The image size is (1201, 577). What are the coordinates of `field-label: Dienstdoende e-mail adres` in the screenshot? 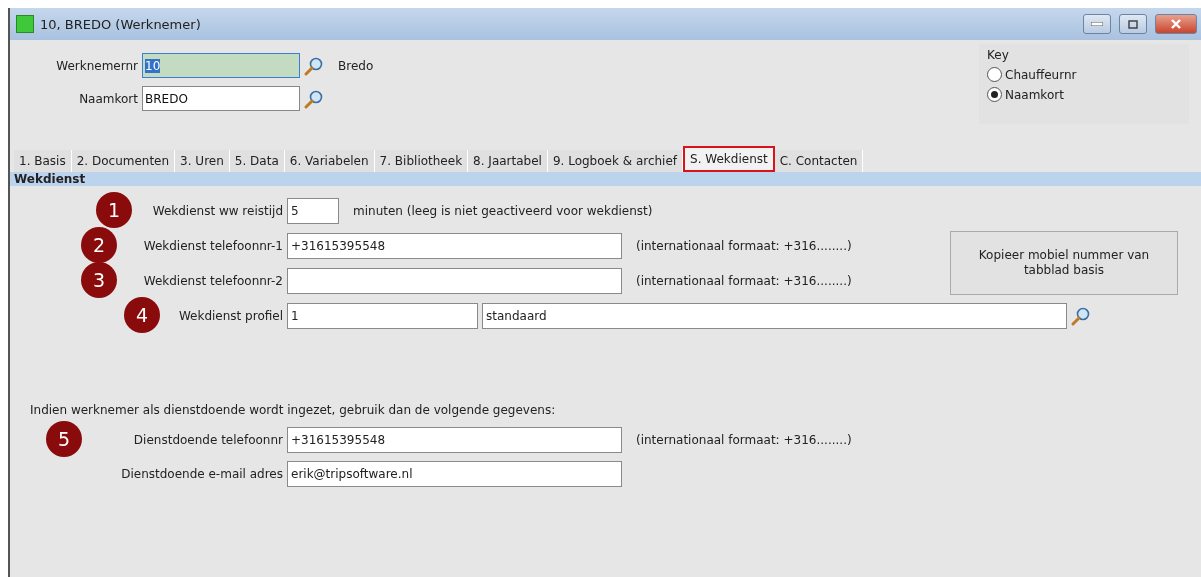 It's located at (202, 474).